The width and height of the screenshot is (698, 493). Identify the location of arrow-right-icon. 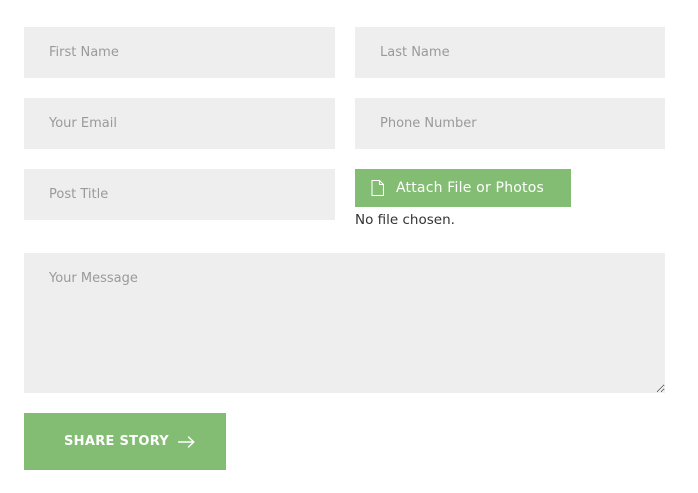
(186, 441).